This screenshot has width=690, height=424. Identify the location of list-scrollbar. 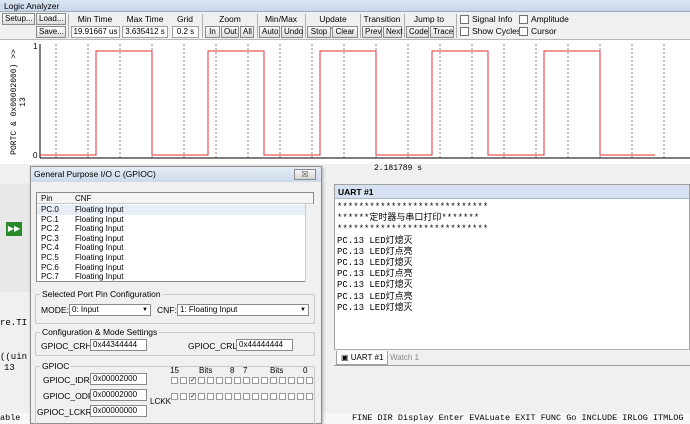
(309, 243).